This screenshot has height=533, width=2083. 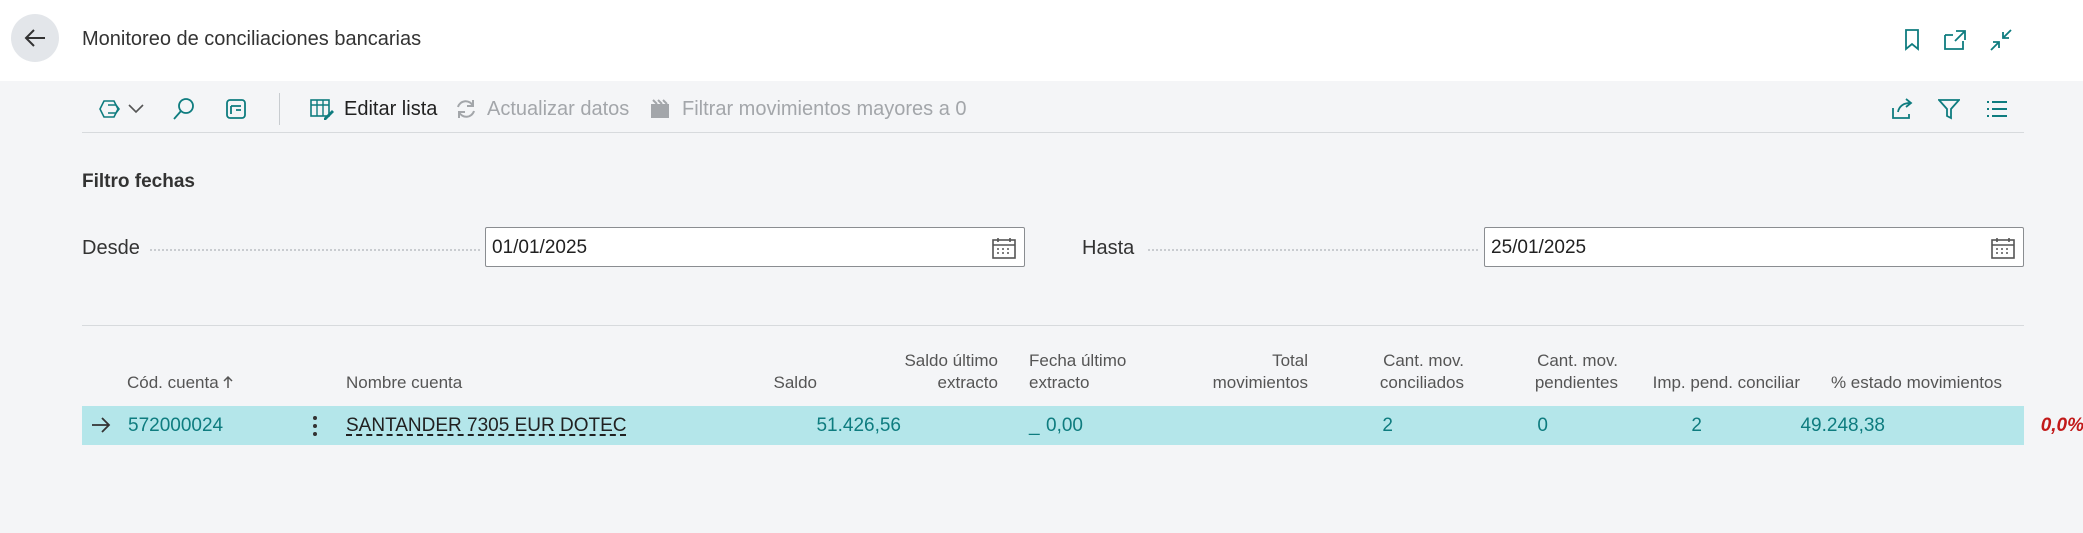 What do you see at coordinates (1576, 382) in the screenshot?
I see `column-header-line: pendientes` at bounding box center [1576, 382].